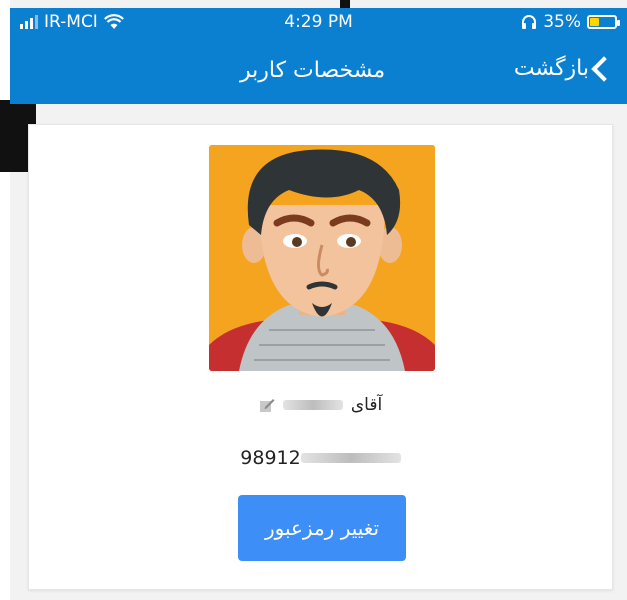 The height and width of the screenshot is (600, 627). I want to click on status-bar: IR-MCI 4:29 PM 35%, so click(318, 27).